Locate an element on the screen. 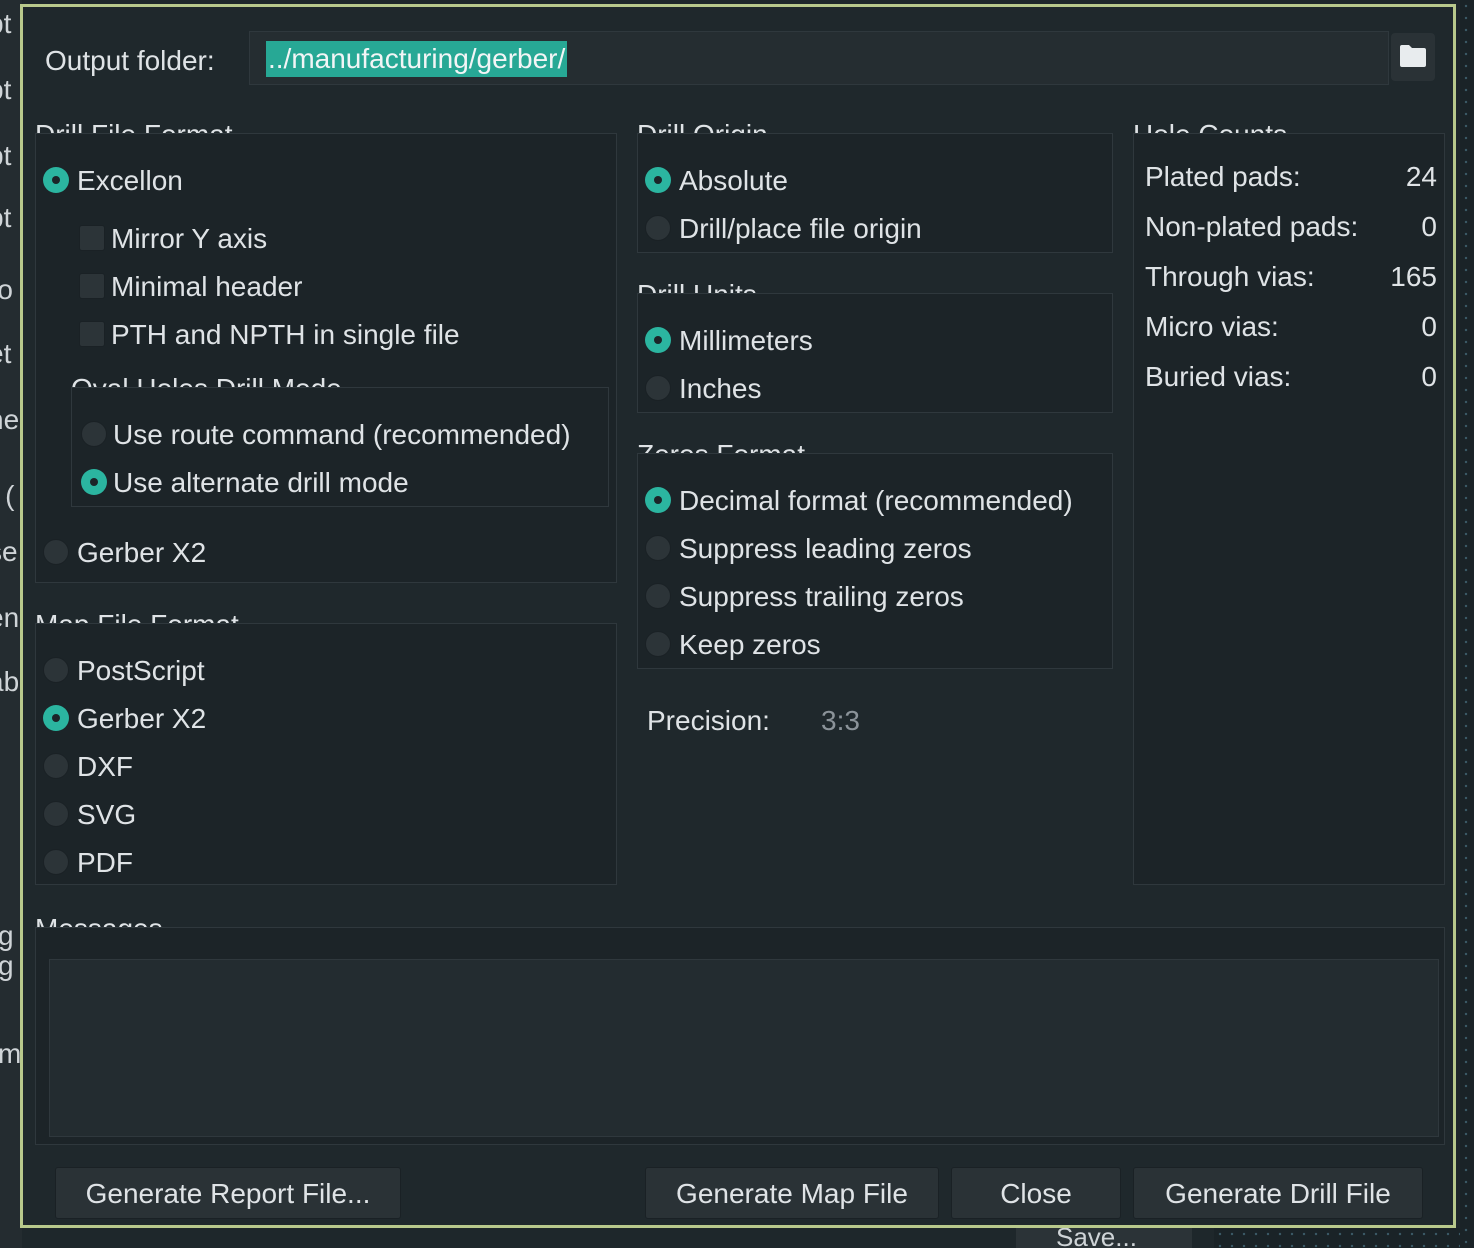 The width and height of the screenshot is (1474, 1248). map-pdf-label: PDF is located at coordinates (105, 862).